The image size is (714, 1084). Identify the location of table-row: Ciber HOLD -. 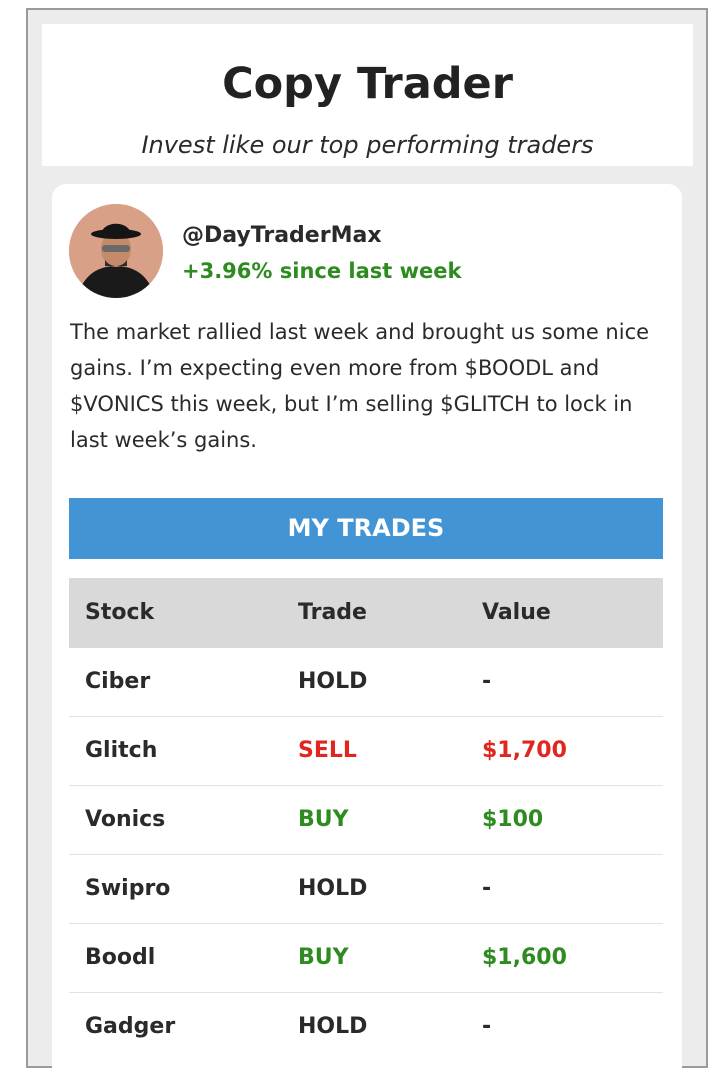
(366, 682).